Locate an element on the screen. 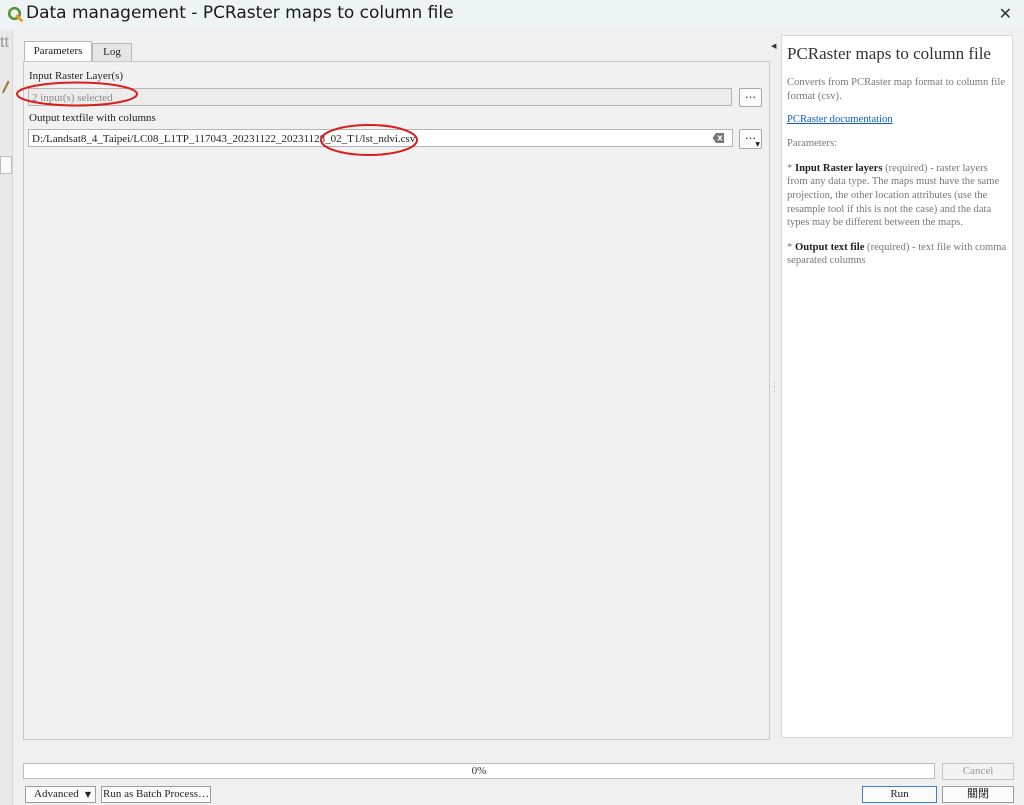  run-button: Run is located at coordinates (899, 794).